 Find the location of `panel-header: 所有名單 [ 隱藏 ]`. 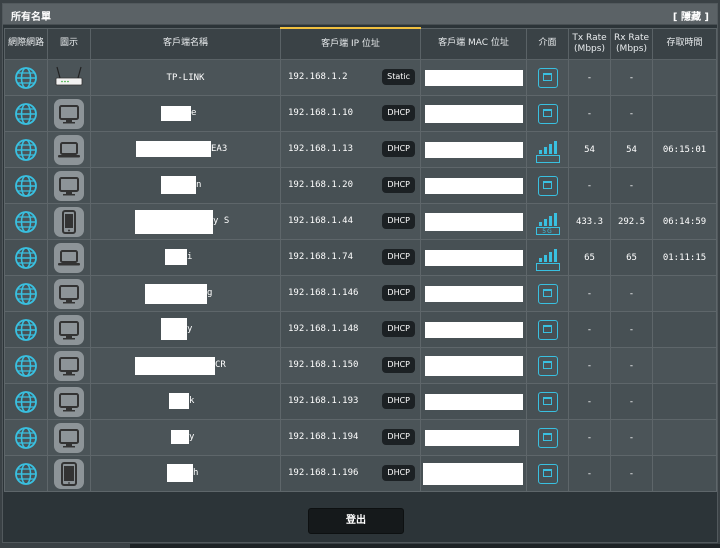

panel-header: 所有名單 [ 隱藏 ] is located at coordinates (360, 14).